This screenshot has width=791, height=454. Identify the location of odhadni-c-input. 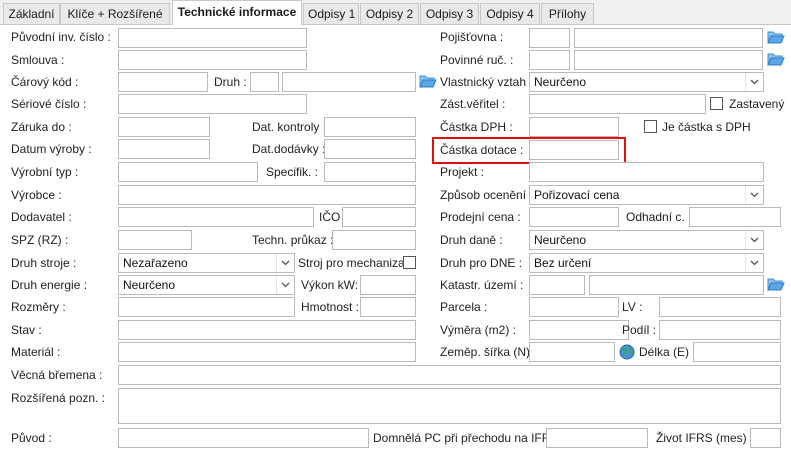
(735, 217).